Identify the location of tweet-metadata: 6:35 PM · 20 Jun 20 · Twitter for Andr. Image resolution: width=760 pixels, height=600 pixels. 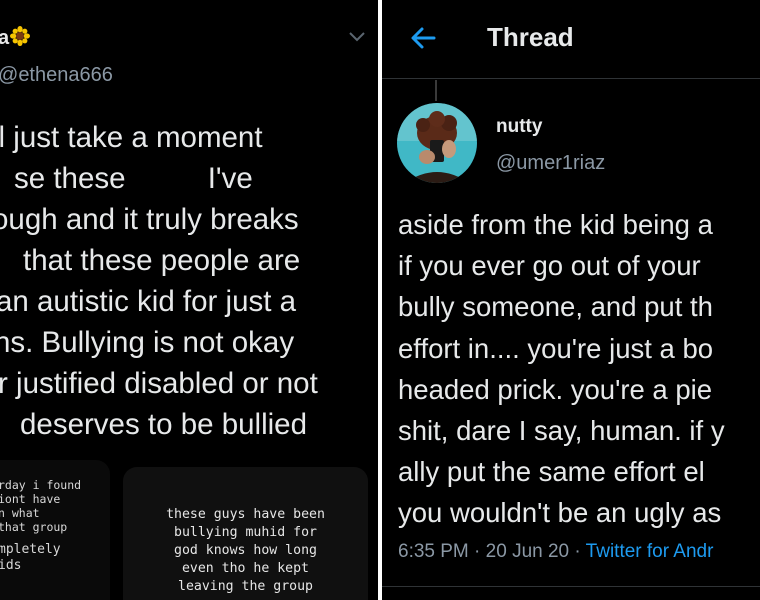
(555, 552).